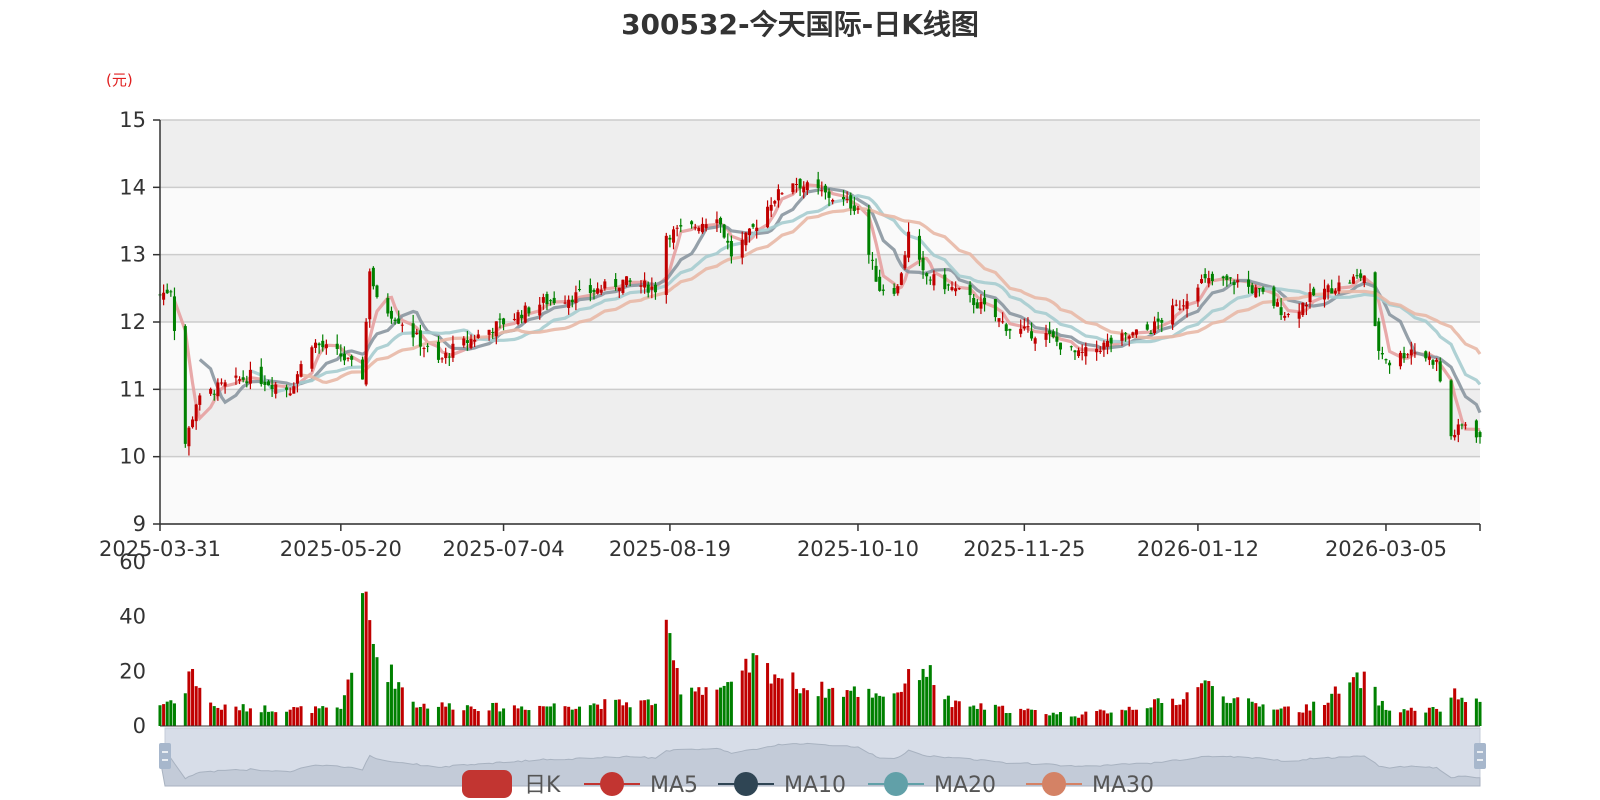 The image size is (1600, 800). Describe the element at coordinates (119, 80) in the screenshot. I see `y-axis-unit: (元)` at that location.